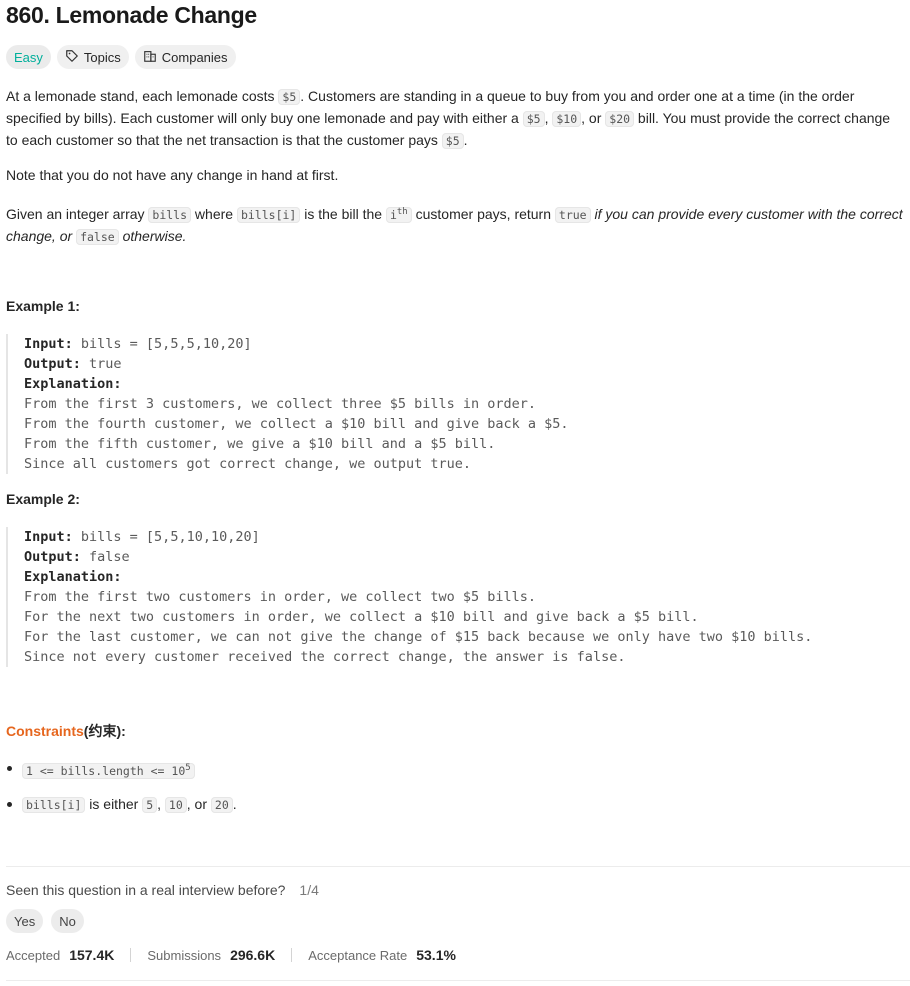 This screenshot has height=986, width=910. What do you see at coordinates (72, 57) in the screenshot?
I see `tag-icon` at bounding box center [72, 57].